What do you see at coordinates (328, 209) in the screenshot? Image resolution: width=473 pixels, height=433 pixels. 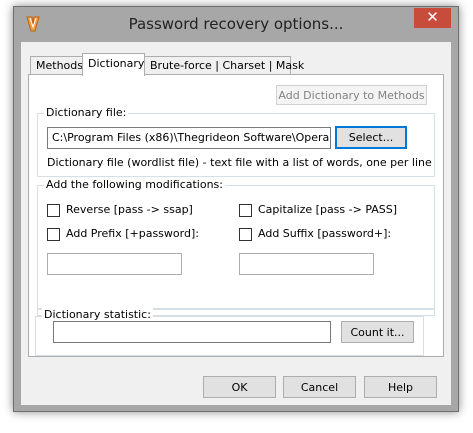 I see `capitalize-checkbox-label: Capitalize [pass -> PASS]` at bounding box center [328, 209].